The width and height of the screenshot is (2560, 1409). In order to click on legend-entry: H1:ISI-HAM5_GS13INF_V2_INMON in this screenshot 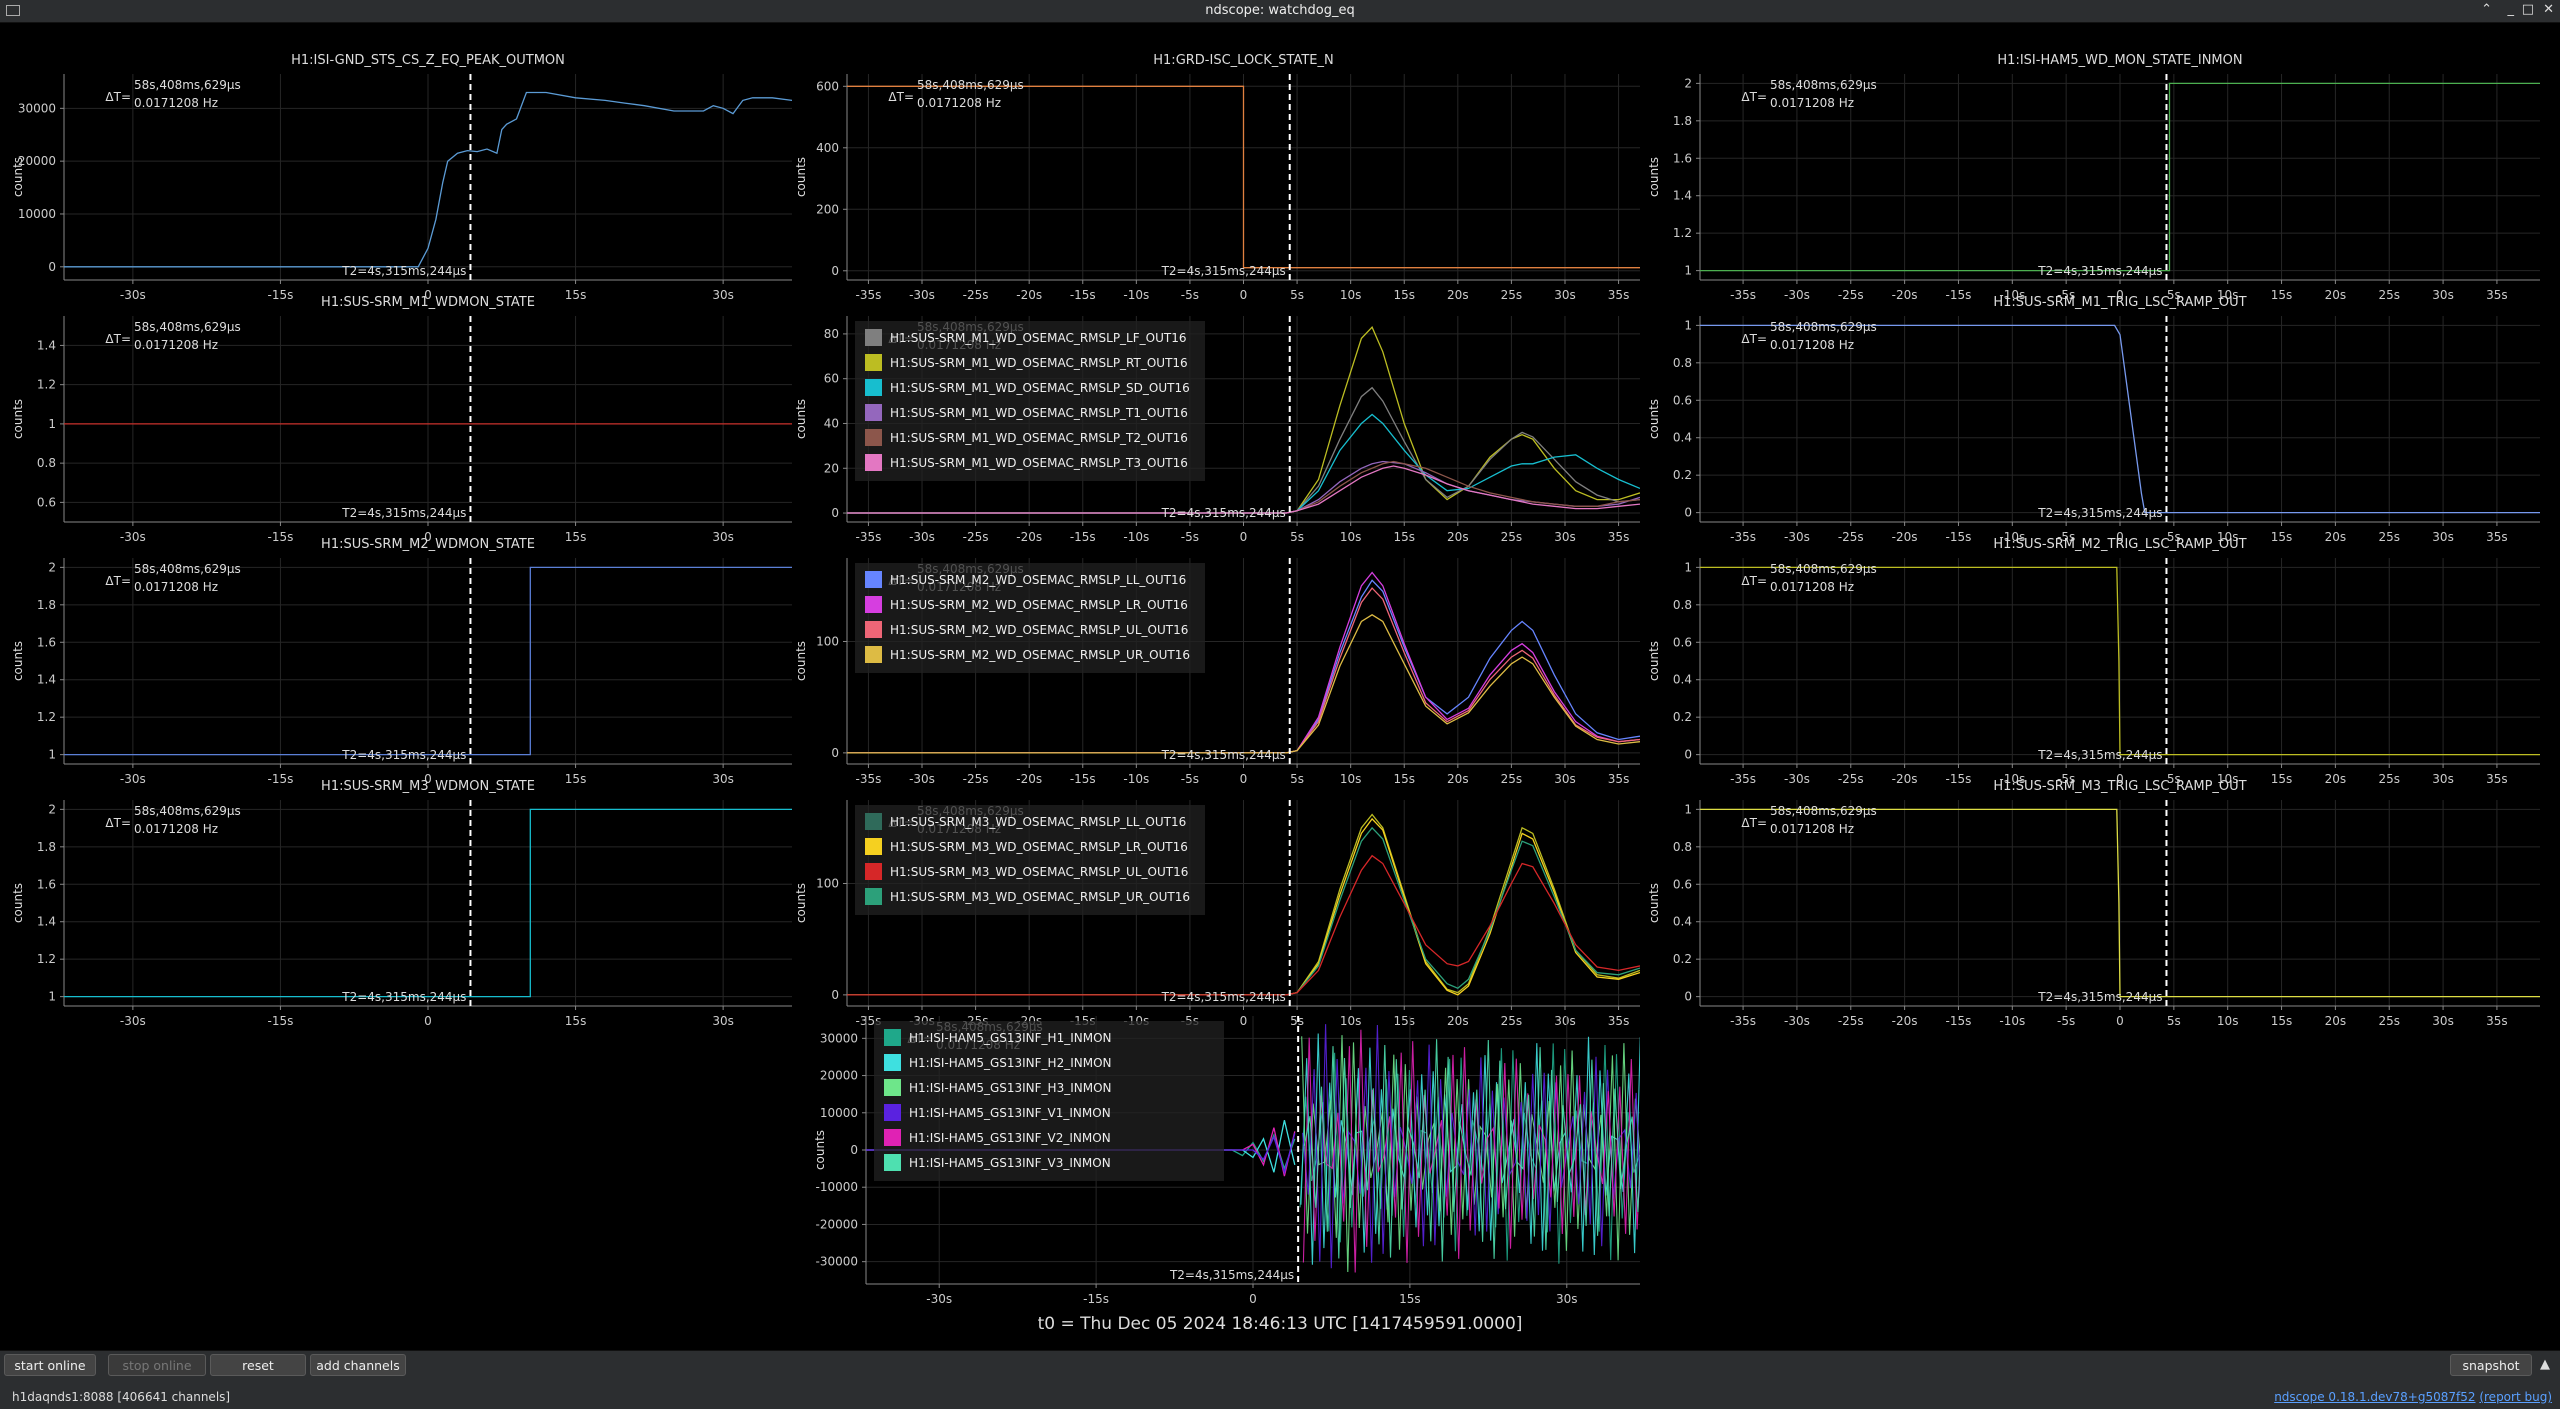, I will do `click(1010, 1138)`.